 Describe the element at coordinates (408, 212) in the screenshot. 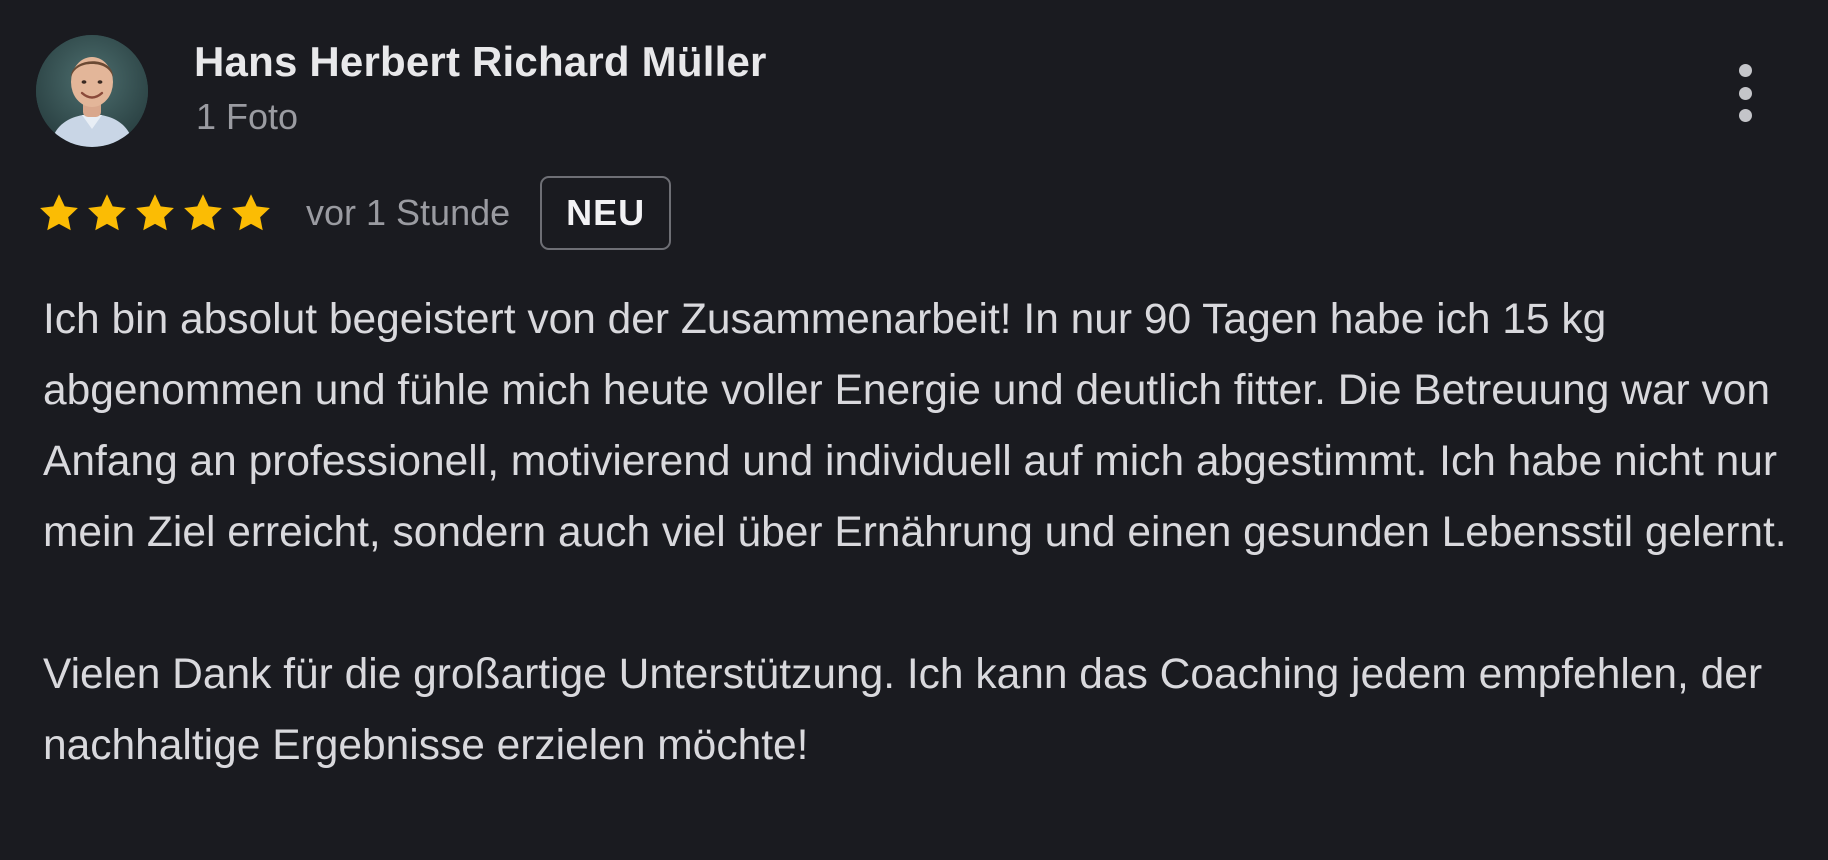

I see `review-timestamp: vor 1 Stunde` at that location.